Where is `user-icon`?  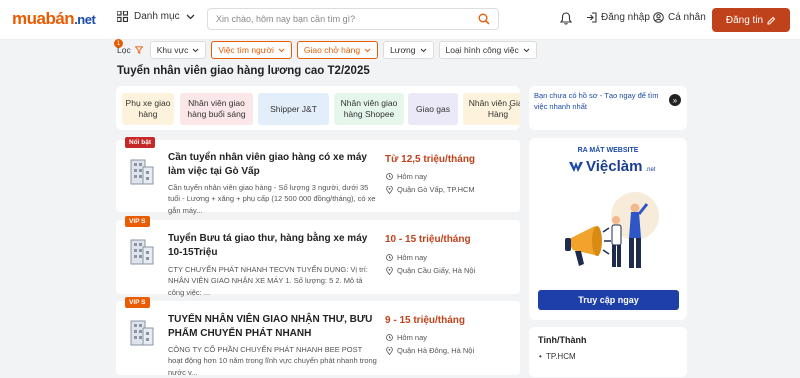
user-icon is located at coordinates (658, 17).